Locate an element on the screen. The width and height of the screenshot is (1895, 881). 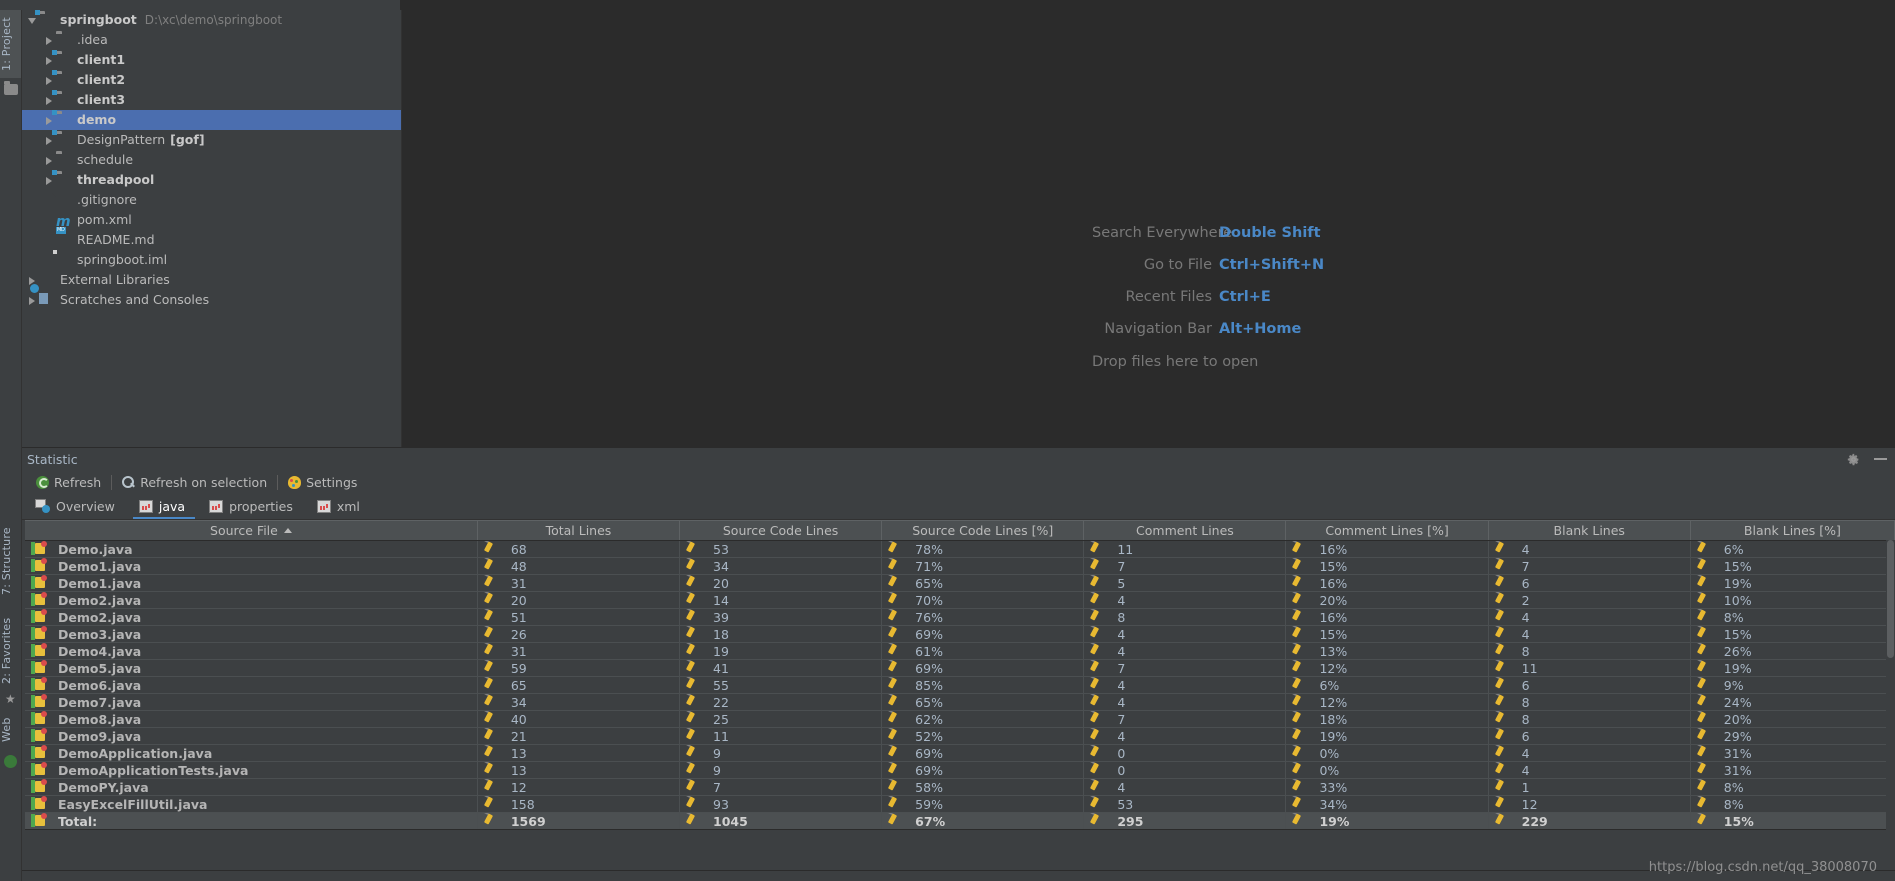
column-header-comment-lines: Comment Lines is located at coordinates (1185, 530).